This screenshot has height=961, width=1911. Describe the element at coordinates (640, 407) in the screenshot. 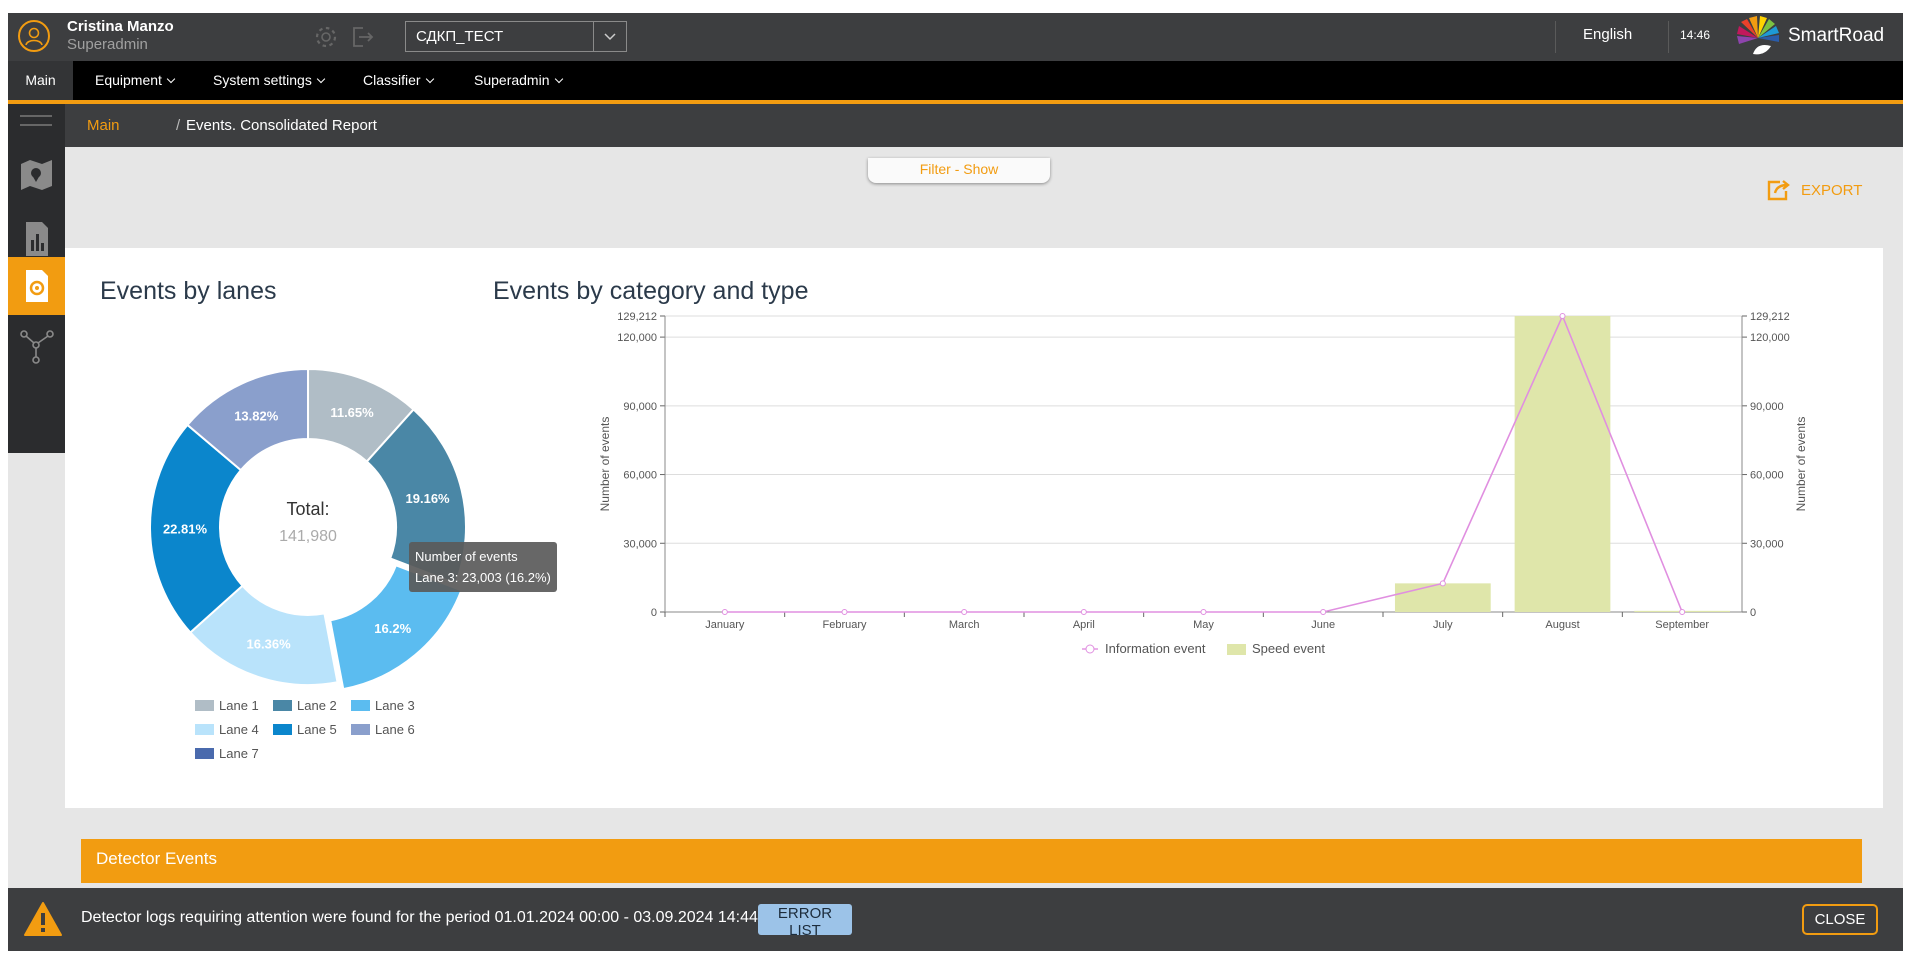

I see `y-tick-label: 90,000` at that location.